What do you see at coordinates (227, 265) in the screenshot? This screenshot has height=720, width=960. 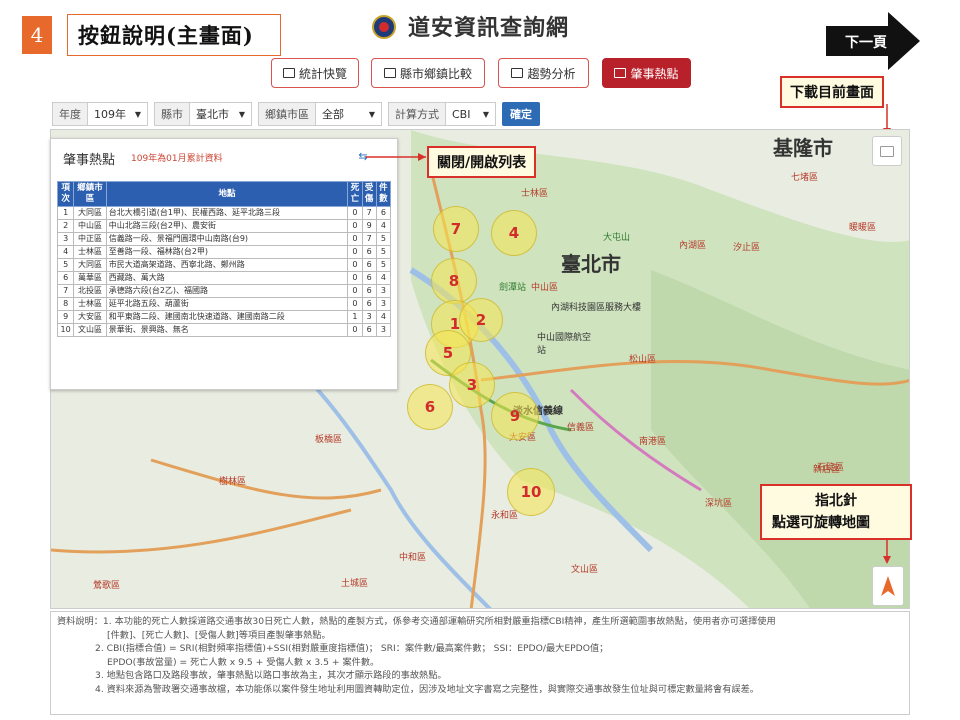 I see `table-cell: 市民大道高架道路、西寧北路、鄭州路` at bounding box center [227, 265].